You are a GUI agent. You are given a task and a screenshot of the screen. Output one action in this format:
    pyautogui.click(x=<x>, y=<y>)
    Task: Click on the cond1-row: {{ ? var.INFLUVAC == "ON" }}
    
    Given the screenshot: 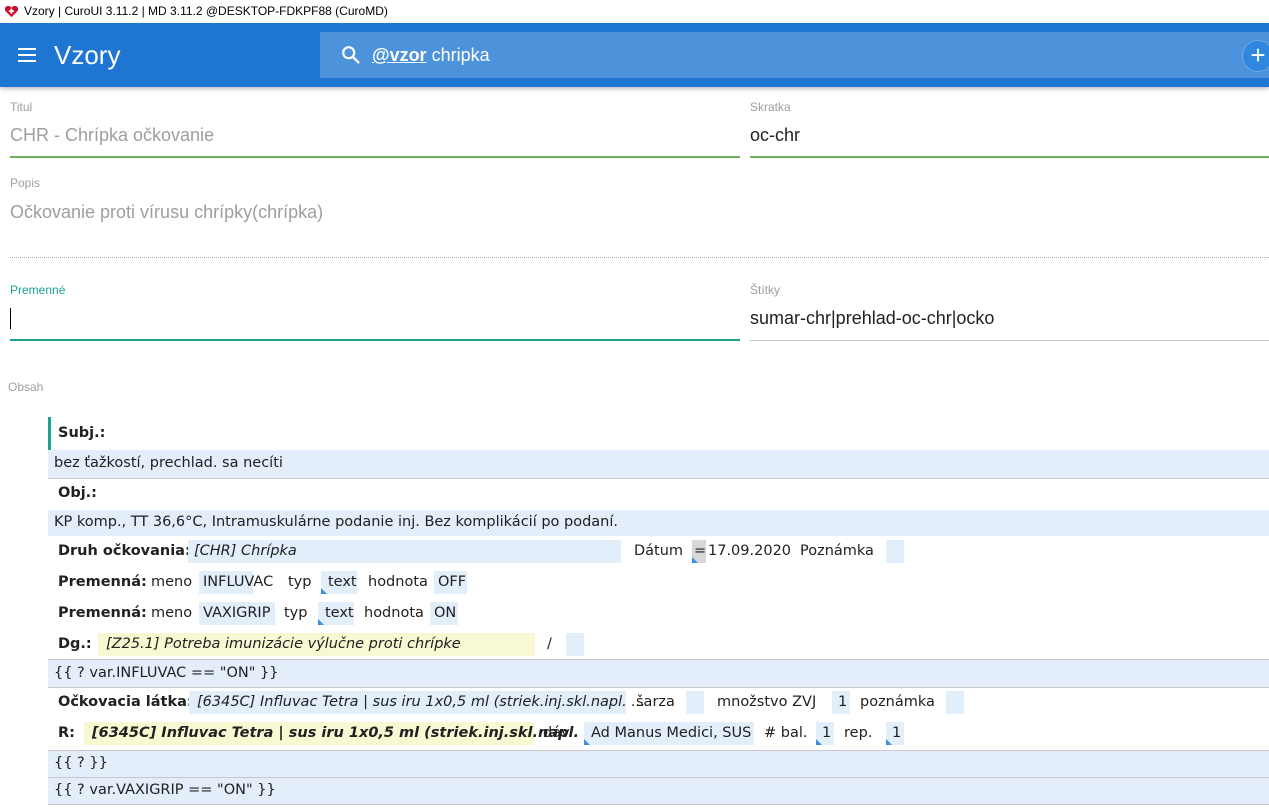 What is the action you would take?
    pyautogui.click(x=658, y=673)
    